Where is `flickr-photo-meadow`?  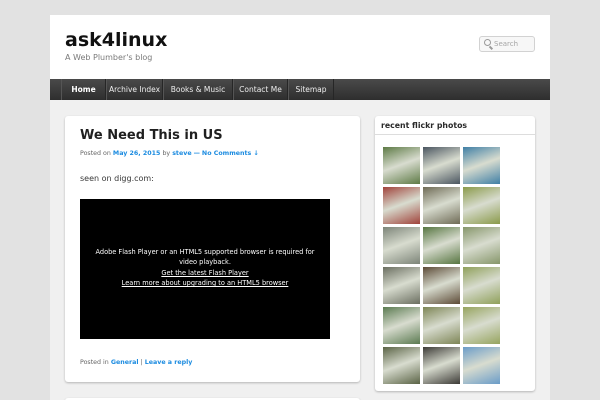 flickr-photo-meadow is located at coordinates (481, 325).